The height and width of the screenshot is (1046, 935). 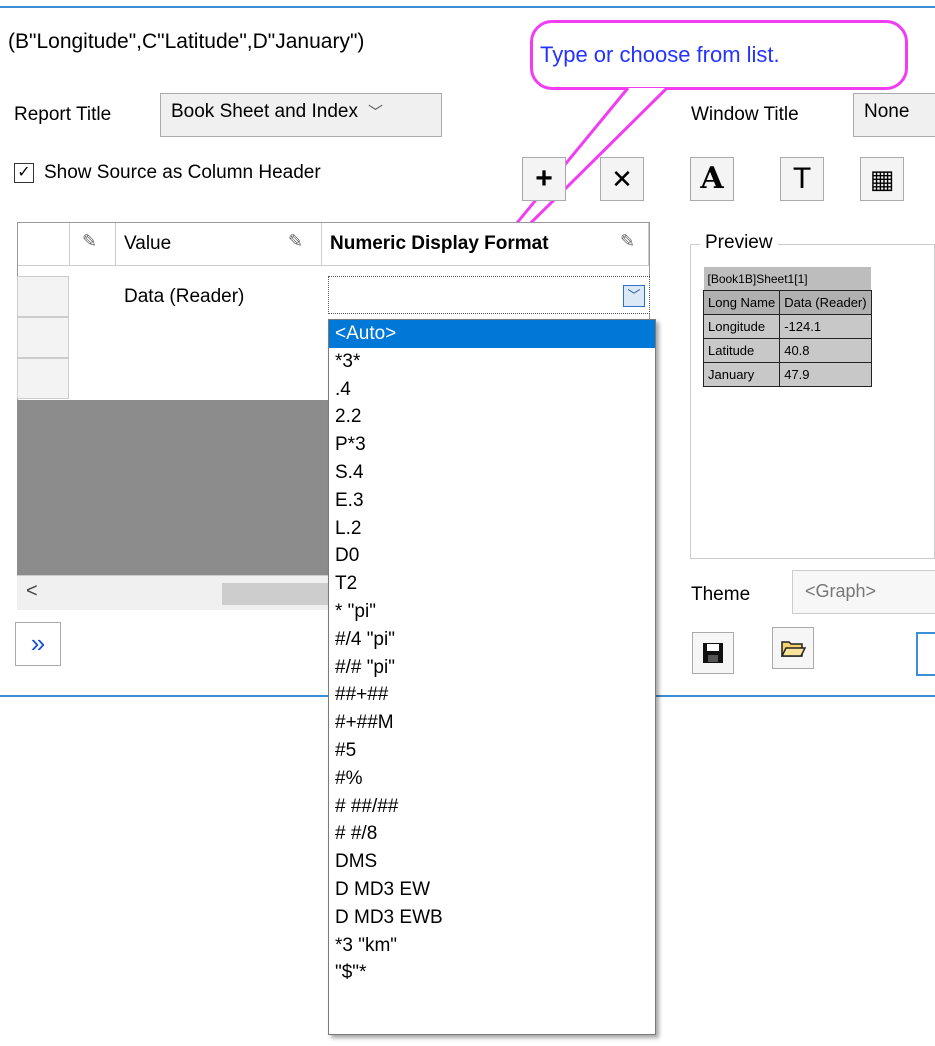 What do you see at coordinates (277, 594) in the screenshot?
I see `scroll-thumb` at bounding box center [277, 594].